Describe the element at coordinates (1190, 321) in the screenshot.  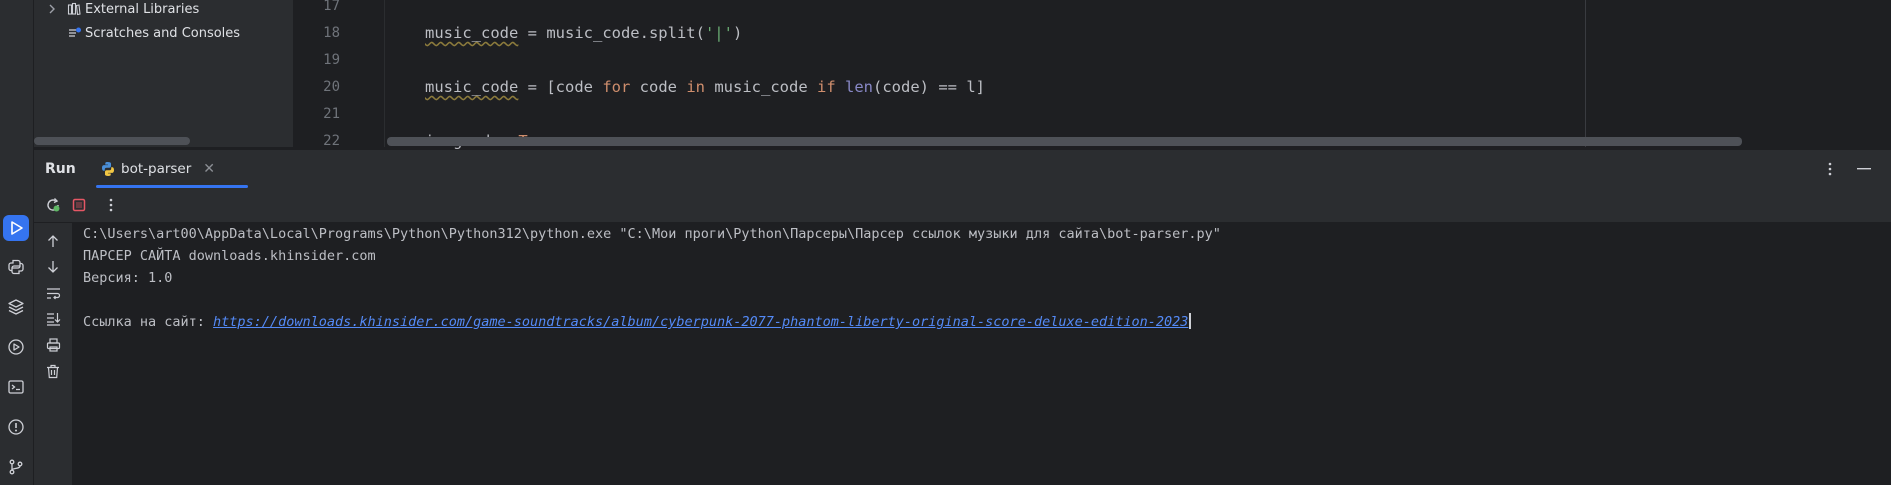
I see `text-caret` at that location.